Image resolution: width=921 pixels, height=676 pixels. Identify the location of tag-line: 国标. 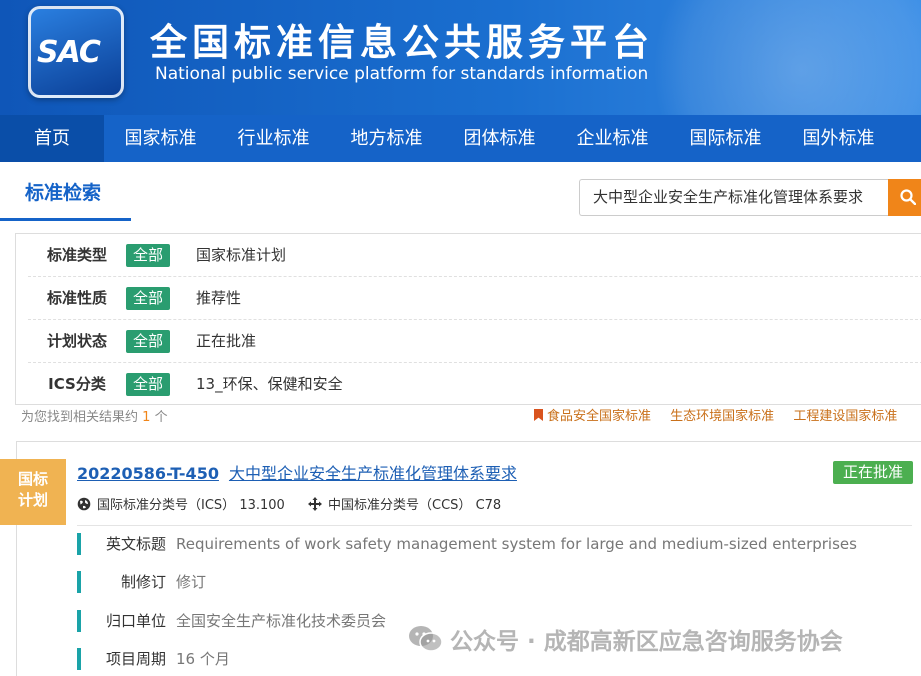
(32, 479).